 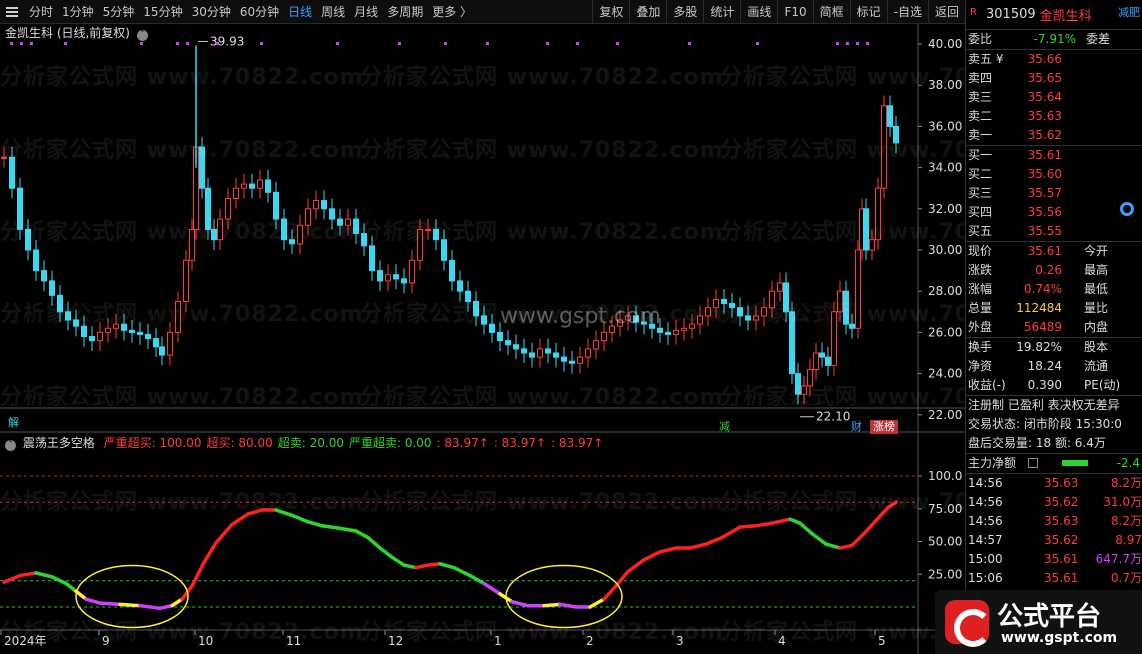 What do you see at coordinates (794, 12) in the screenshot?
I see `toolbar-button-5: F10` at bounding box center [794, 12].